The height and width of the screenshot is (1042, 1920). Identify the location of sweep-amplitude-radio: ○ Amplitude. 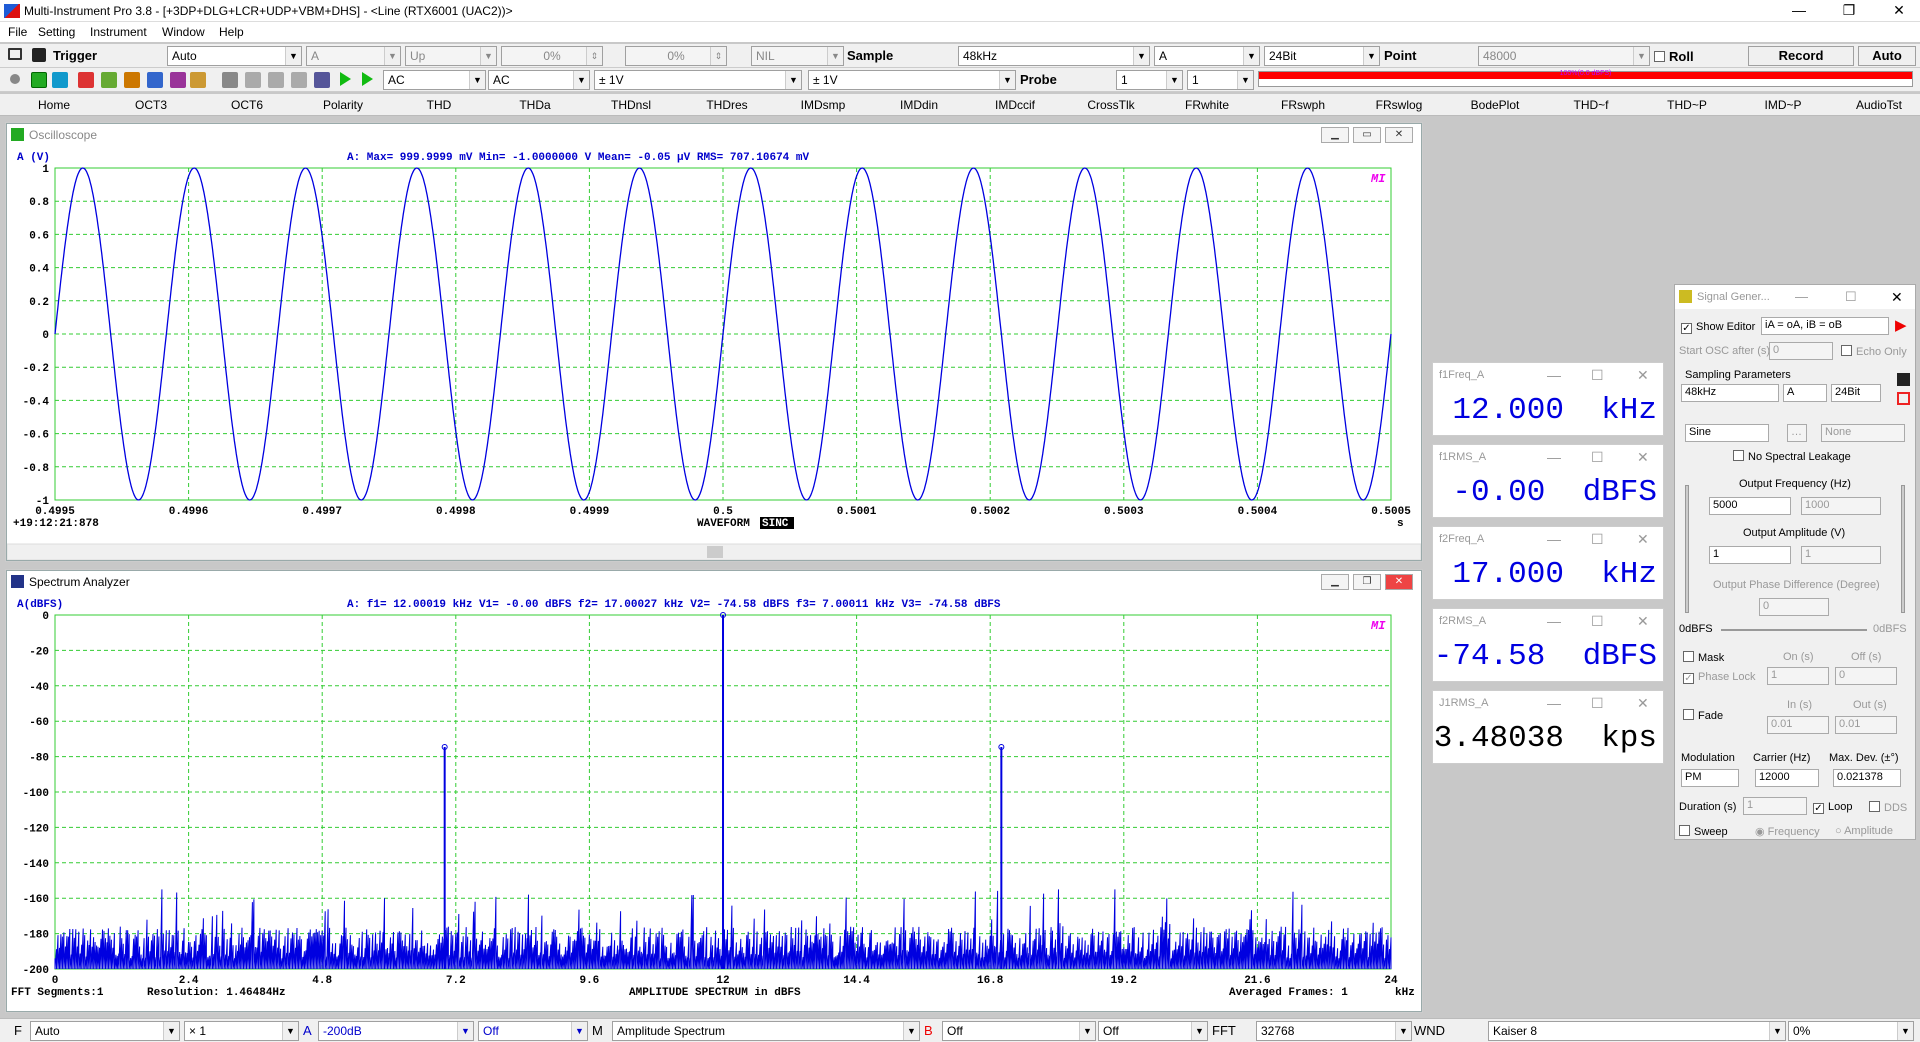
(1864, 831).